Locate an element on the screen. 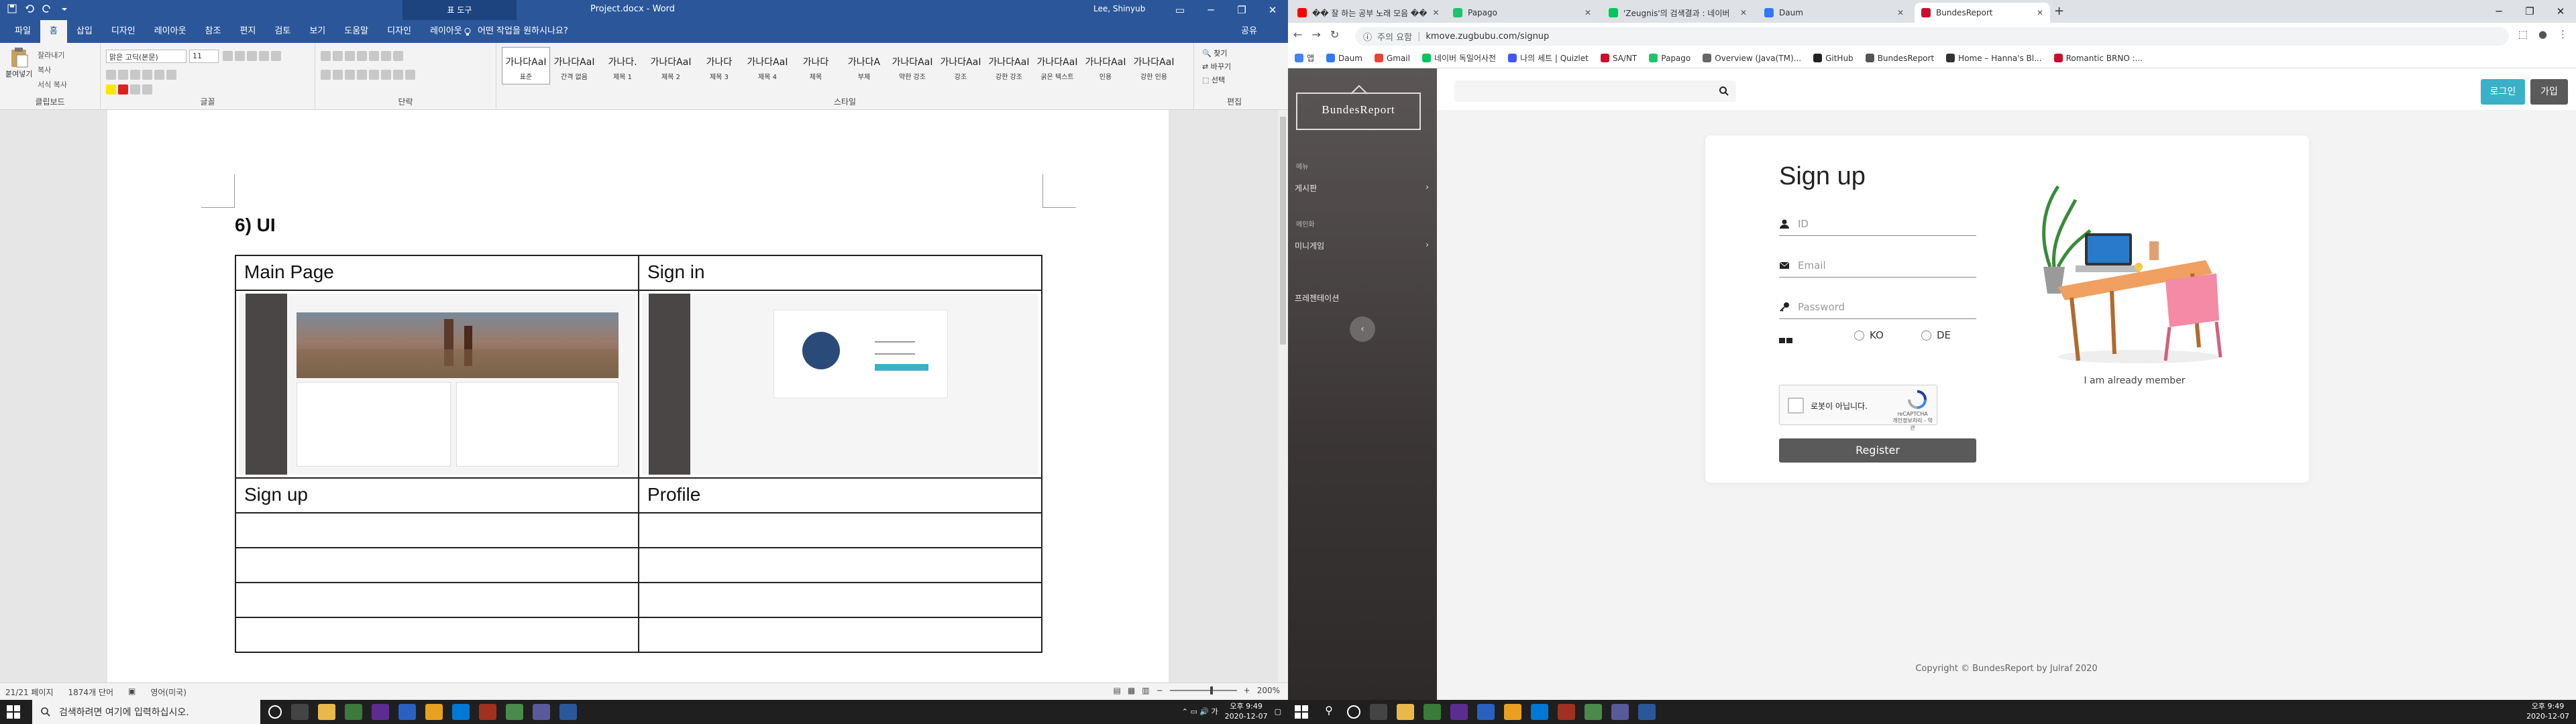  bookmark-item: 앱 is located at coordinates (1304, 58).